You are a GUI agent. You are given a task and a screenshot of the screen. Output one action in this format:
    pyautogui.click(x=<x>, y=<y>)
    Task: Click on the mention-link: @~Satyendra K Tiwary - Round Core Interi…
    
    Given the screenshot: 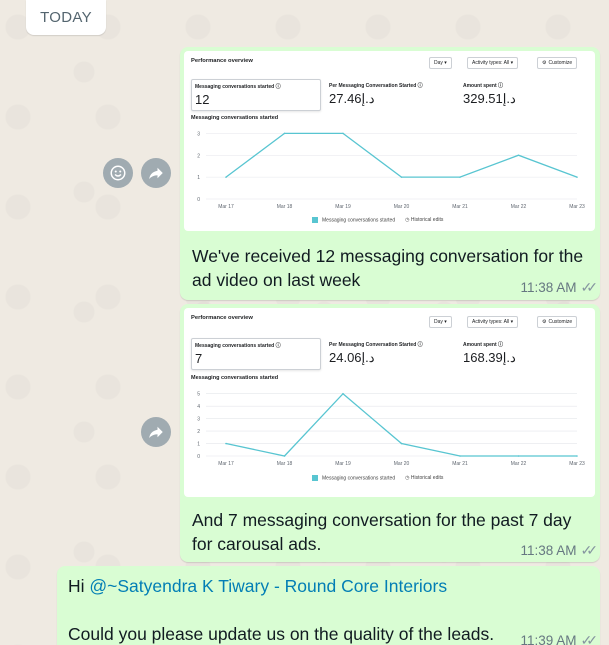 What is the action you would take?
    pyautogui.click(x=268, y=586)
    